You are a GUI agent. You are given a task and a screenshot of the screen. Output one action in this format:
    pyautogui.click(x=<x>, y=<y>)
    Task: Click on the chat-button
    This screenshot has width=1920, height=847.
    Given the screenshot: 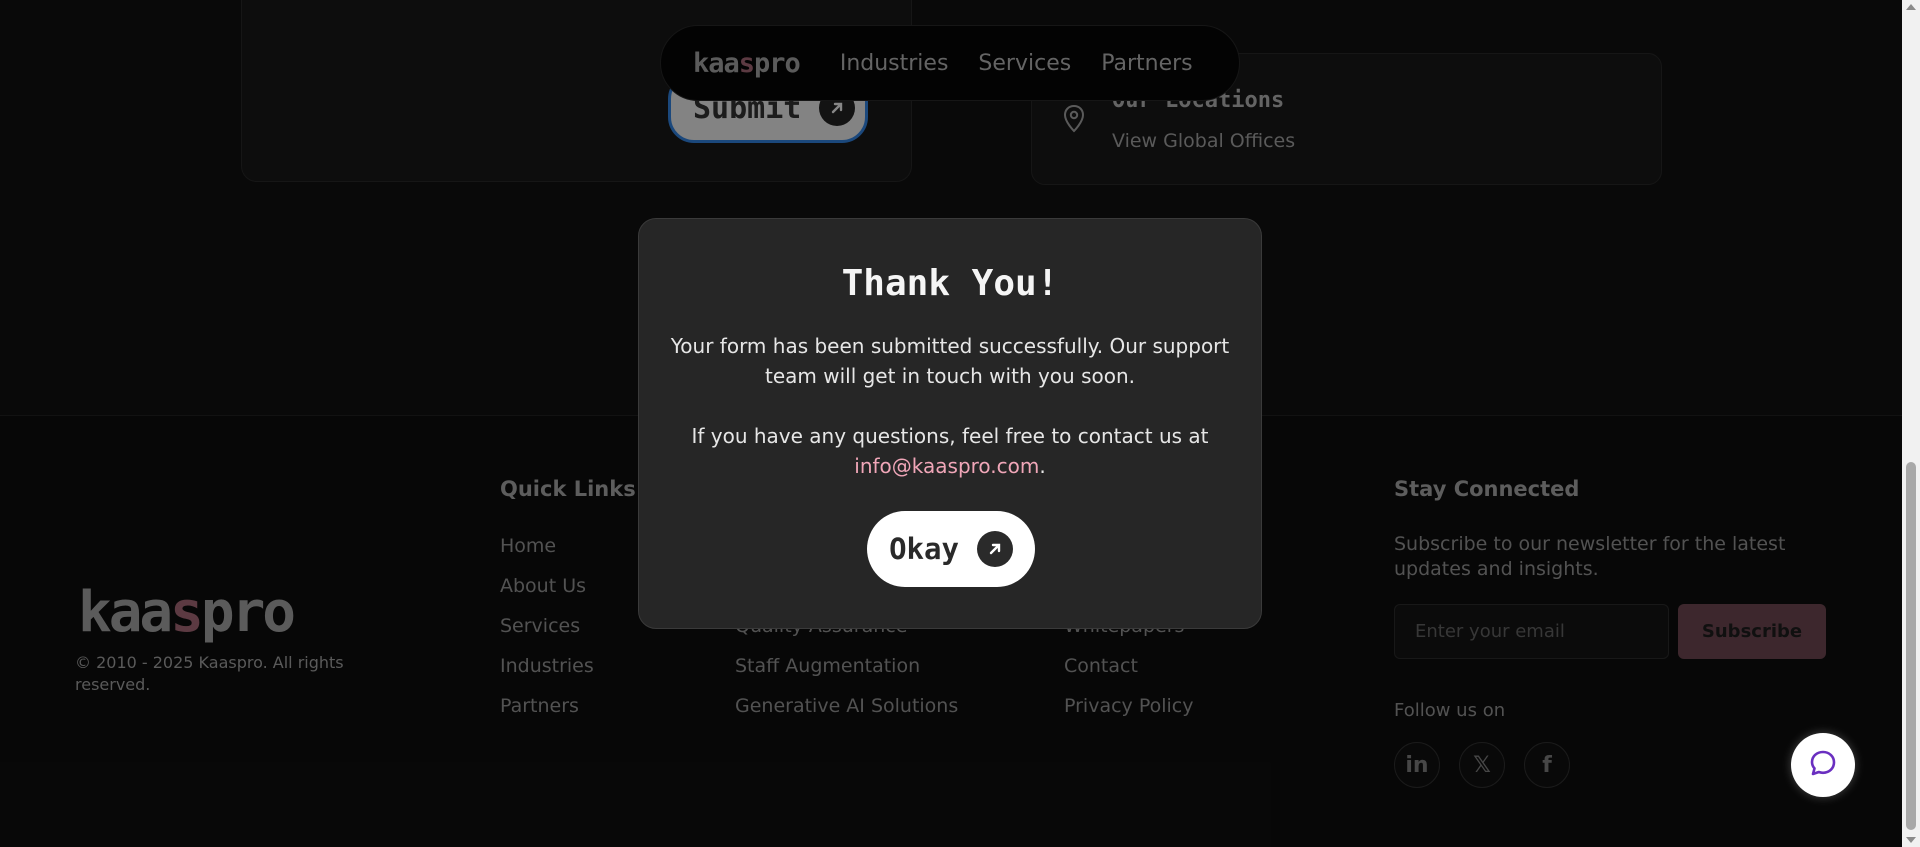 What is the action you would take?
    pyautogui.click(x=1823, y=765)
    